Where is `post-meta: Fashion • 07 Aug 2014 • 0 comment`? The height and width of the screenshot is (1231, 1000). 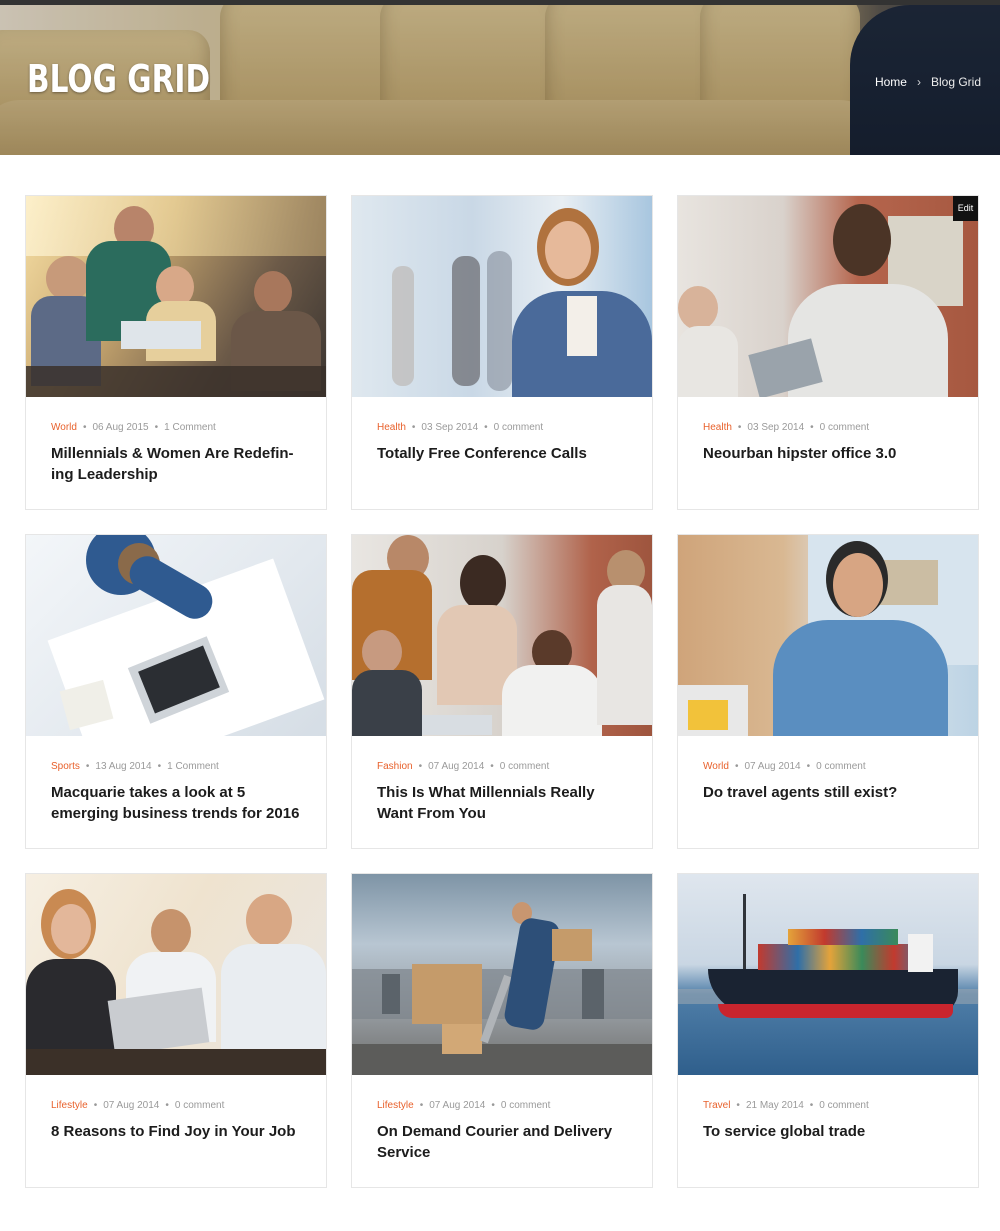 post-meta: Fashion • 07 Aug 2014 • 0 comment is located at coordinates (463, 766).